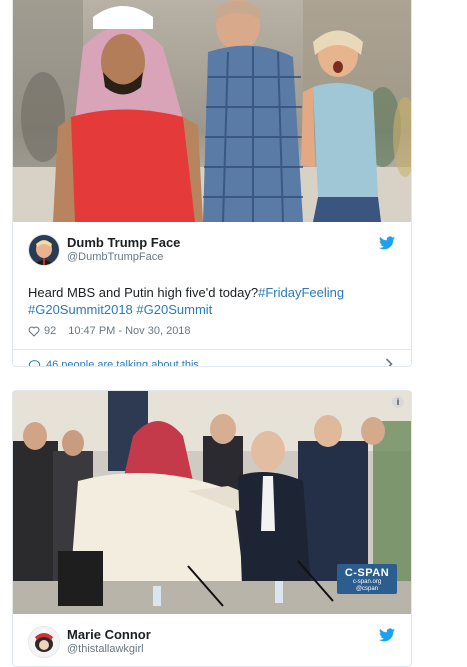 Image resolution: width=467 pixels, height=667 pixels. What do you see at coordinates (389, 362) in the screenshot?
I see `chevron-right-icon` at bounding box center [389, 362].